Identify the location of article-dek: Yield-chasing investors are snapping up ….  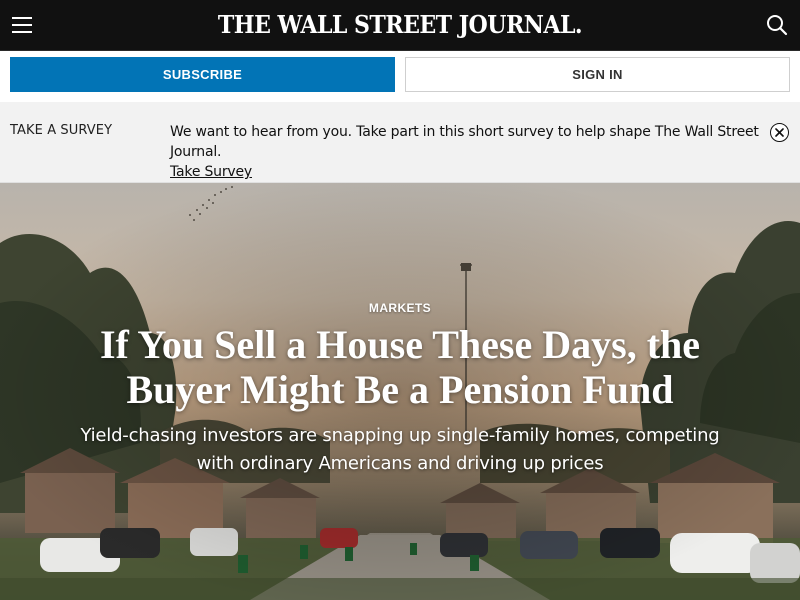
(400, 449).